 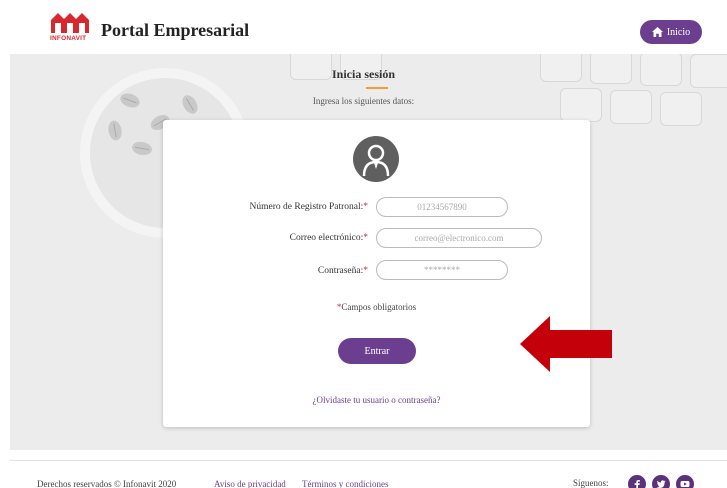 I want to click on forgot-password-link: ¿Olvidaste tu usuario o contraseña?, so click(x=376, y=400).